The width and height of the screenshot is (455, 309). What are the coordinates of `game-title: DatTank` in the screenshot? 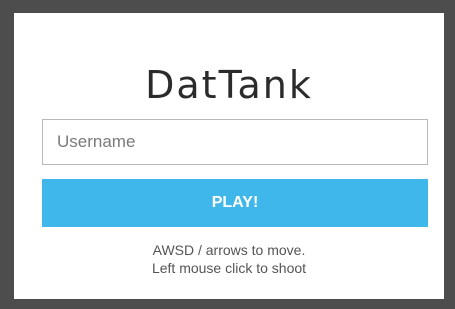 It's located at (229, 85).